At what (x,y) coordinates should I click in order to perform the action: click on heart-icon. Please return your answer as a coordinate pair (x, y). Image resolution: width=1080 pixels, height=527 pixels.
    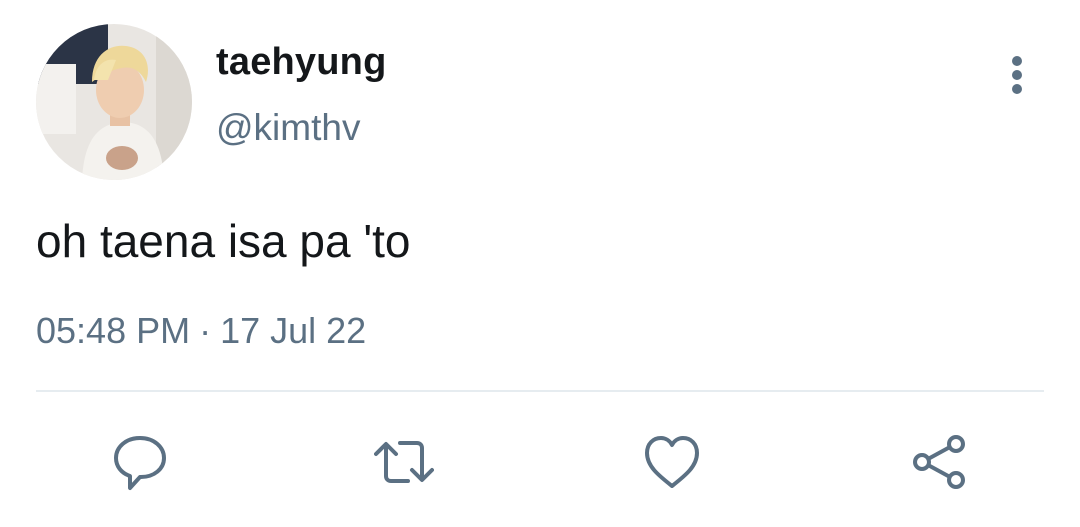
    Looking at the image, I should click on (672, 462).